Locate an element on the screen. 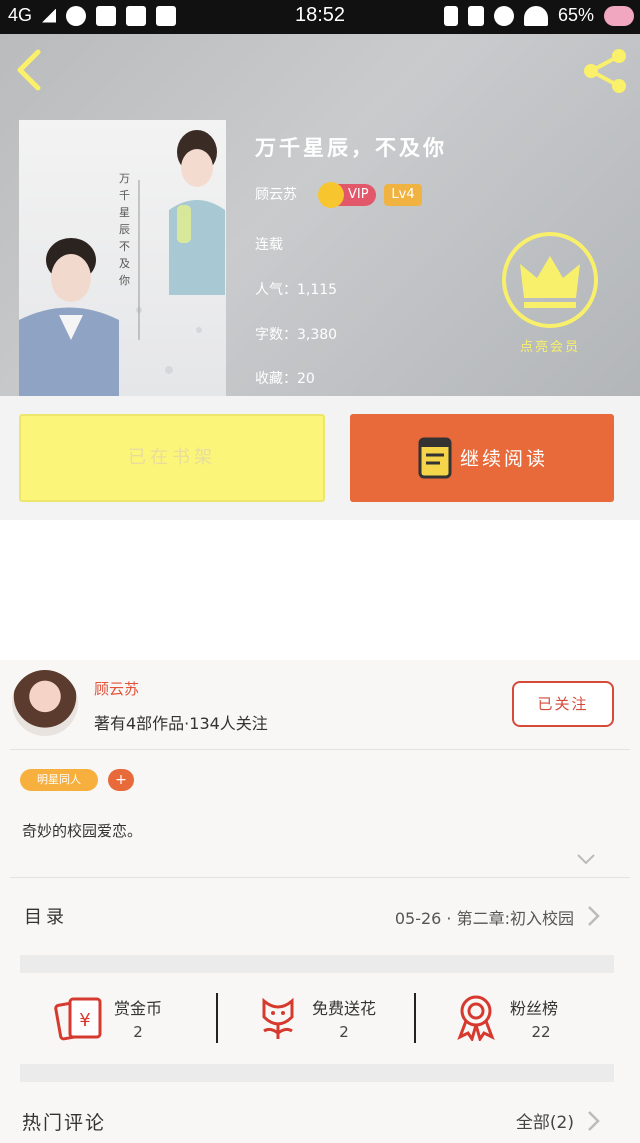  tag-chip: 明星同人 is located at coordinates (59, 780).